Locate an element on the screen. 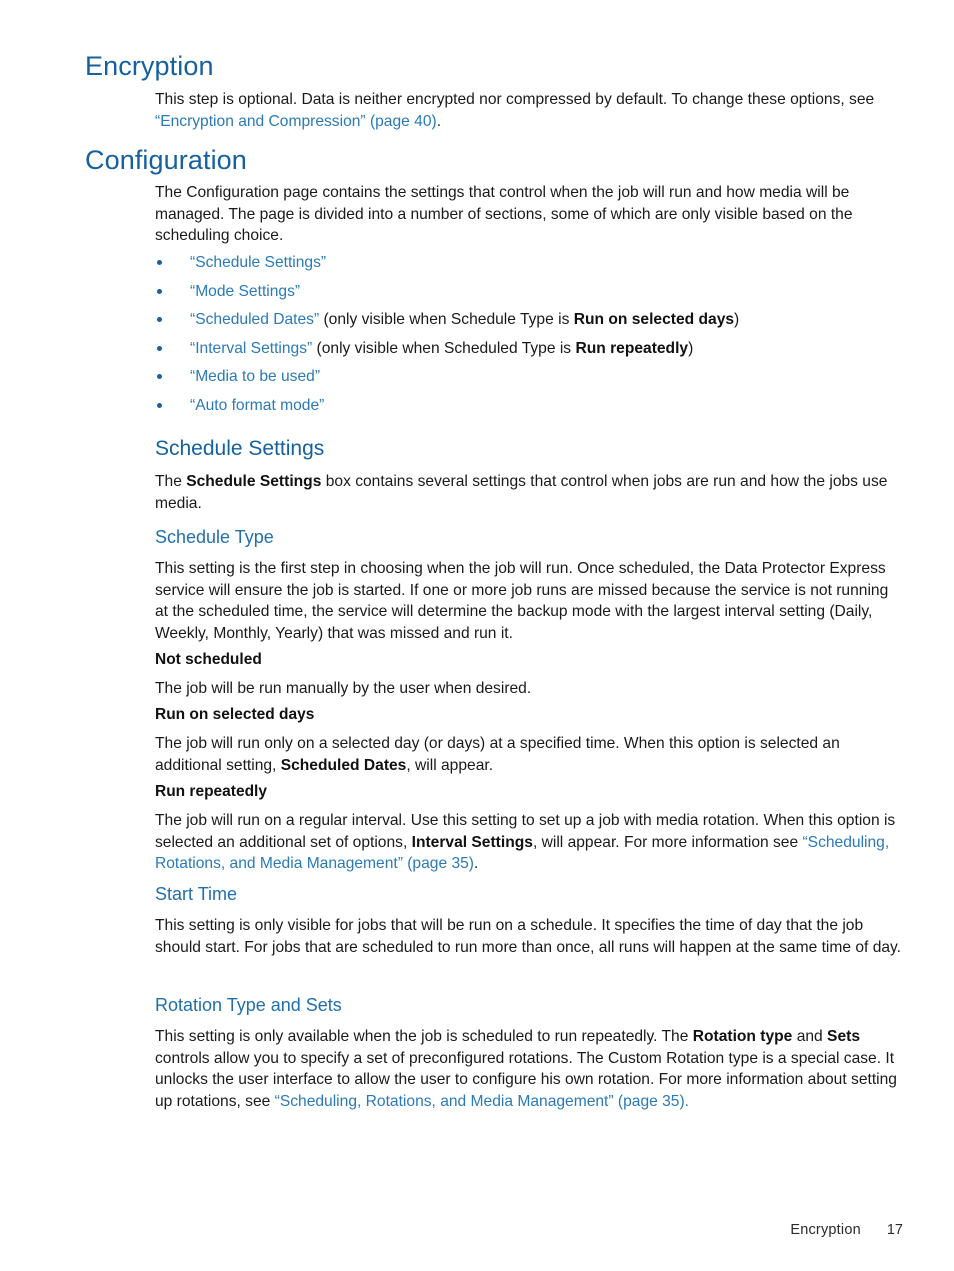 The height and width of the screenshot is (1271, 954). link-schedule-settings: “Schedule Settings” is located at coordinates (258, 262).